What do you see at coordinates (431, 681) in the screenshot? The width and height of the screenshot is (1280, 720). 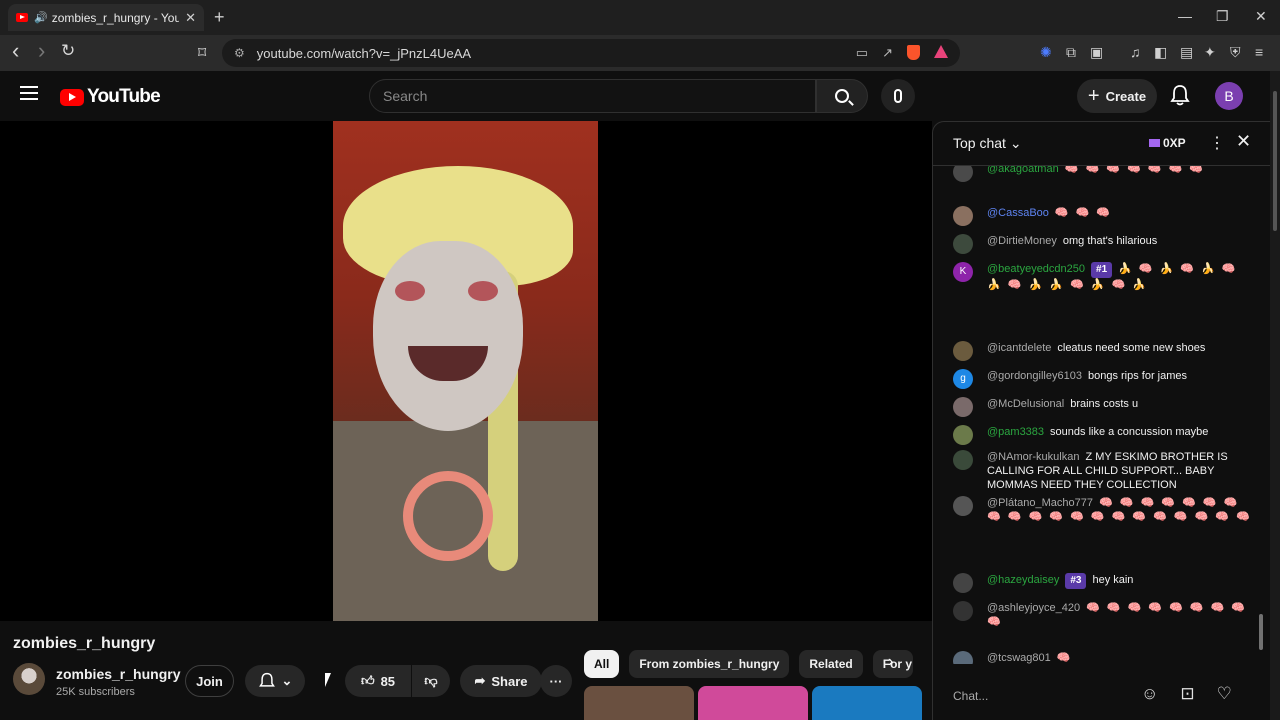 I see `dislike-button: 👎︎` at bounding box center [431, 681].